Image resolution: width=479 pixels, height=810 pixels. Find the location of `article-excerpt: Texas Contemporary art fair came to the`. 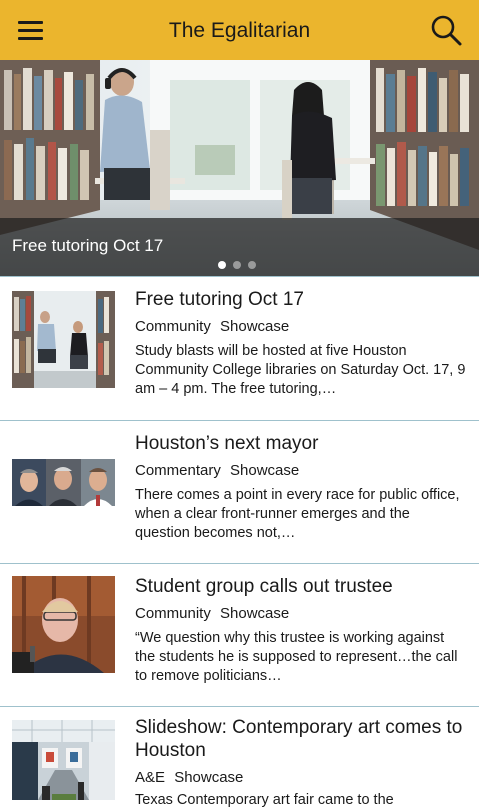

article-excerpt: Texas Contemporary art fair came to the is located at coordinates (264, 800).